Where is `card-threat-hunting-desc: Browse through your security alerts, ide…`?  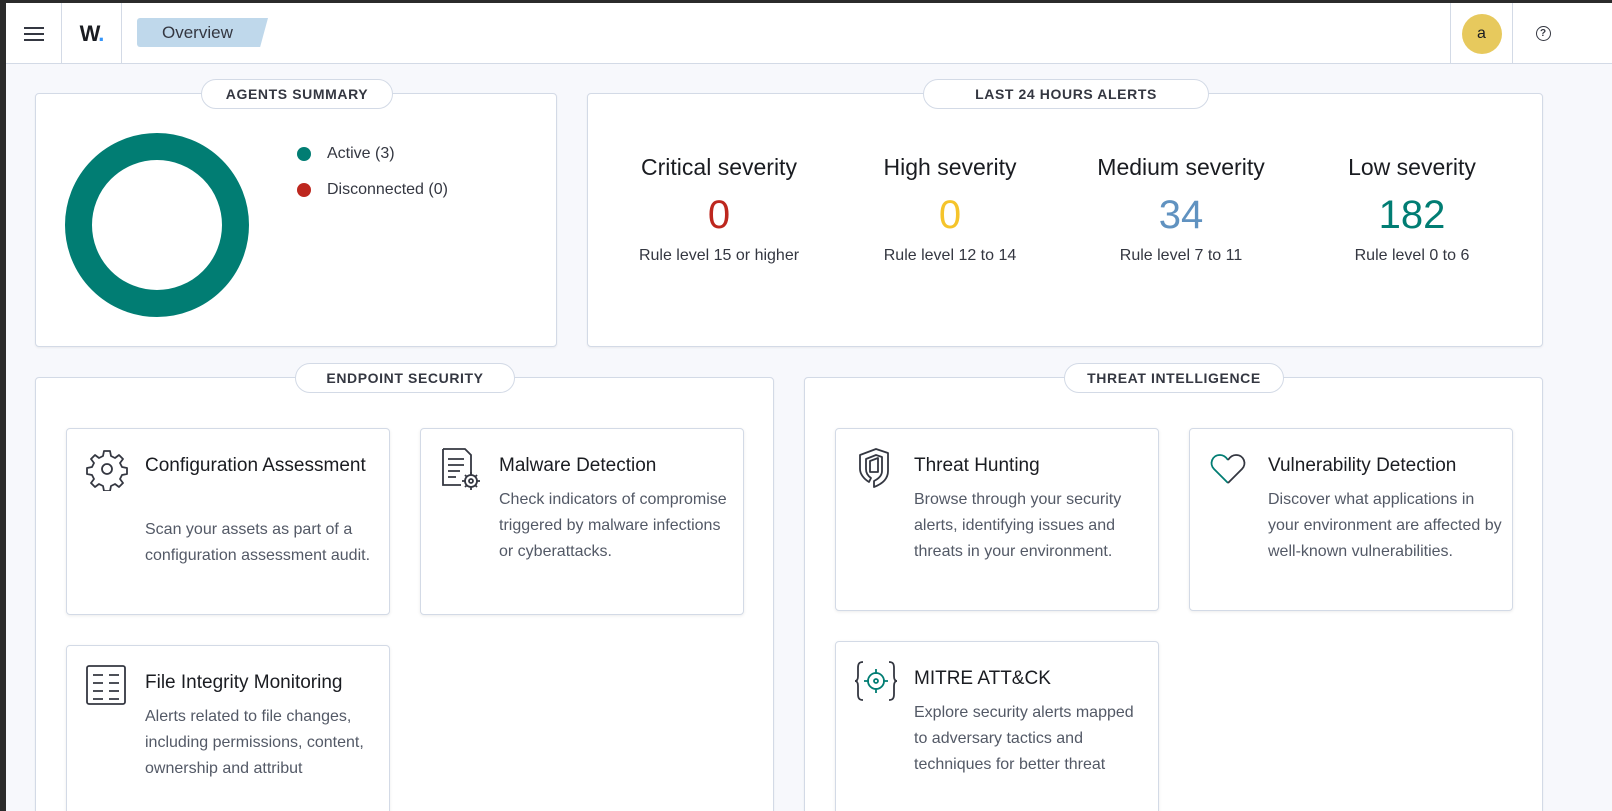 card-threat-hunting-desc: Browse through your security alerts, ide… is located at coordinates (1018, 525).